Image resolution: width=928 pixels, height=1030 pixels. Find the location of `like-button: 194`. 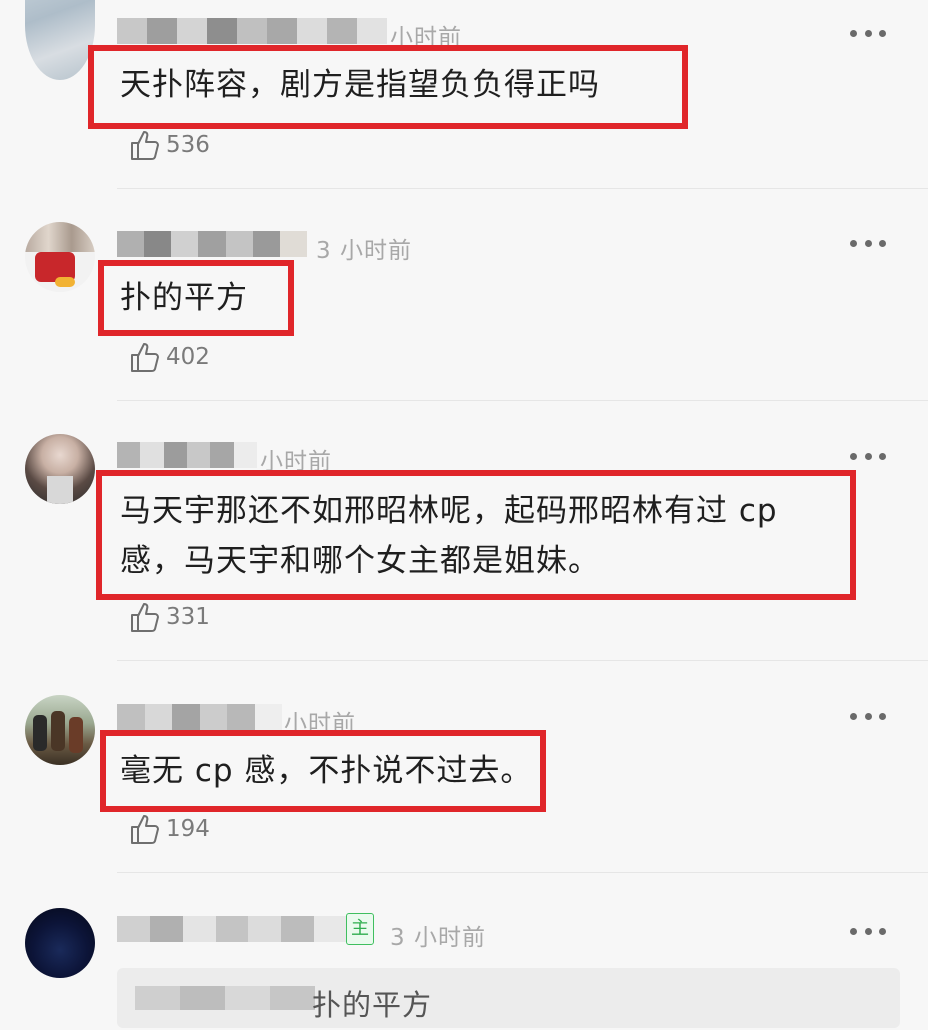

like-button: 194 is located at coordinates (169, 829).